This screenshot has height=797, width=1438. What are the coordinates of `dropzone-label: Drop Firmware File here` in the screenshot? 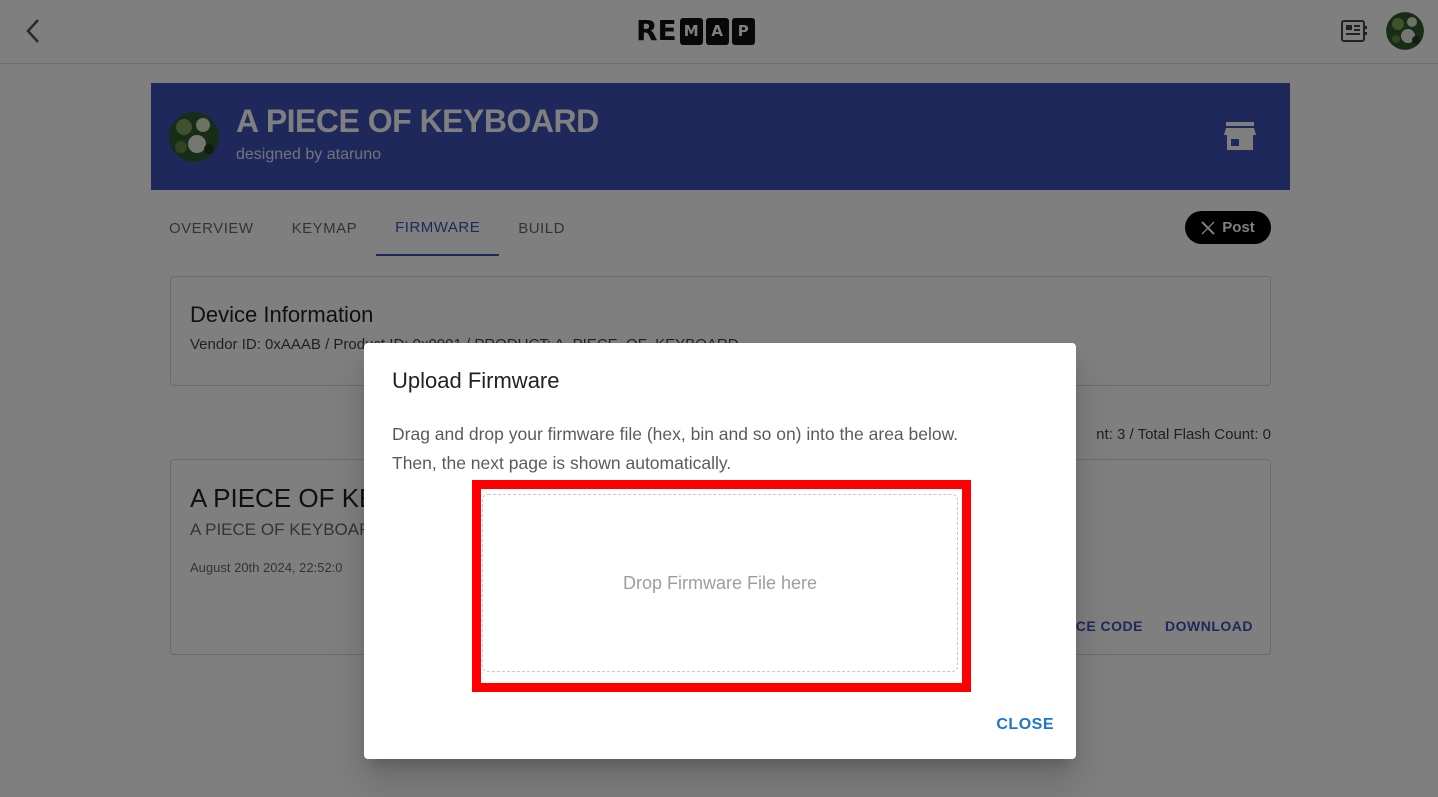 It's located at (720, 582).